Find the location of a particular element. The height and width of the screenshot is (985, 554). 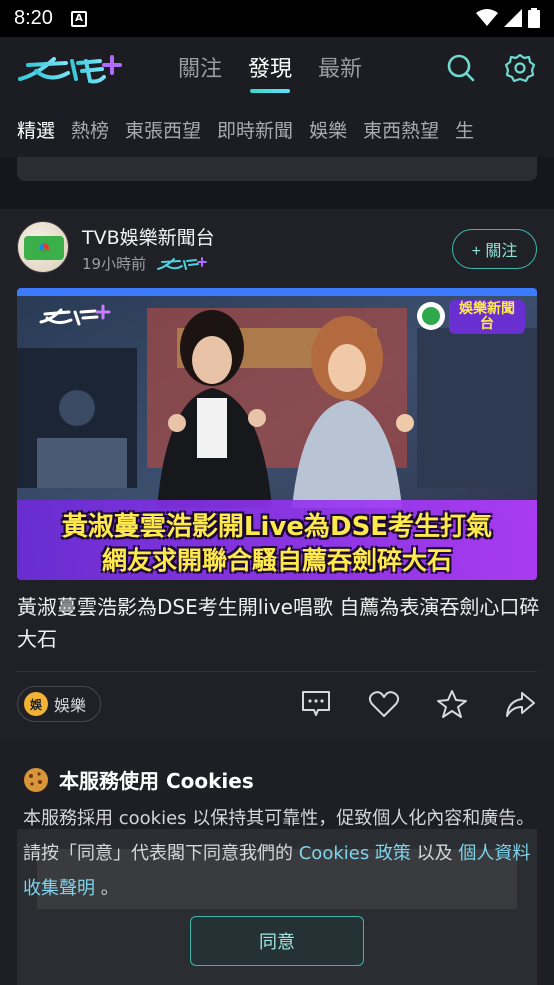

cookie-text-2: 以及 is located at coordinates (434, 853).